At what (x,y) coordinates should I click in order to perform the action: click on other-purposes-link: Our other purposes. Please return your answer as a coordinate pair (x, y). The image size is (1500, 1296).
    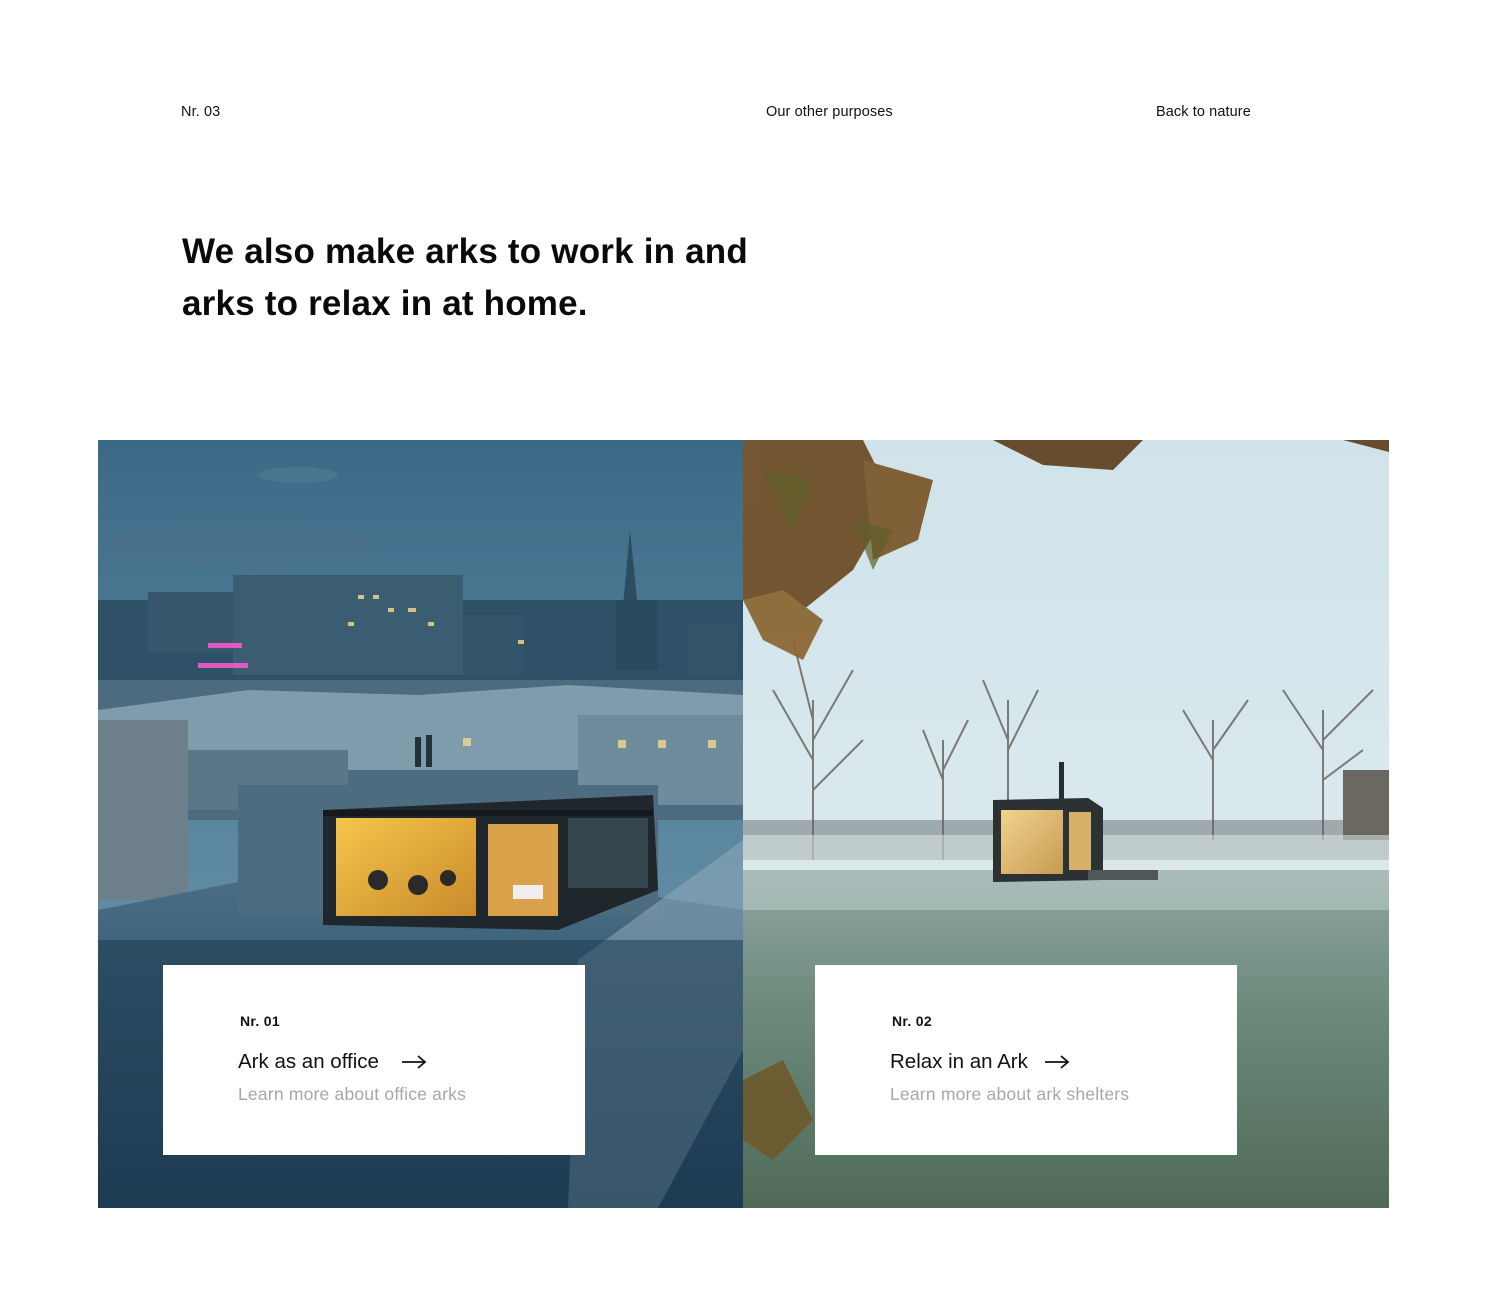
    Looking at the image, I should click on (829, 112).